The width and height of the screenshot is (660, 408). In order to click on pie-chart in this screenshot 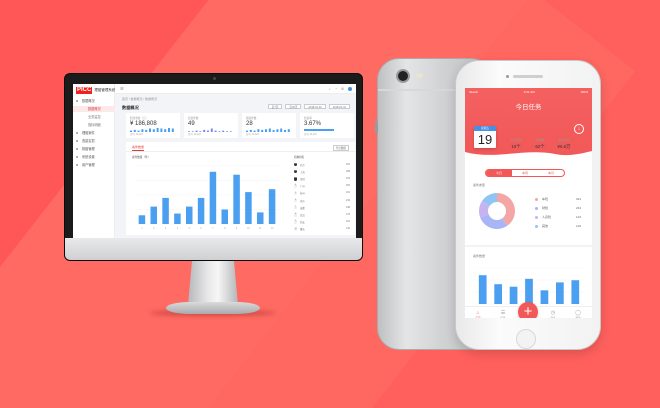, I will do `click(497, 211)`.